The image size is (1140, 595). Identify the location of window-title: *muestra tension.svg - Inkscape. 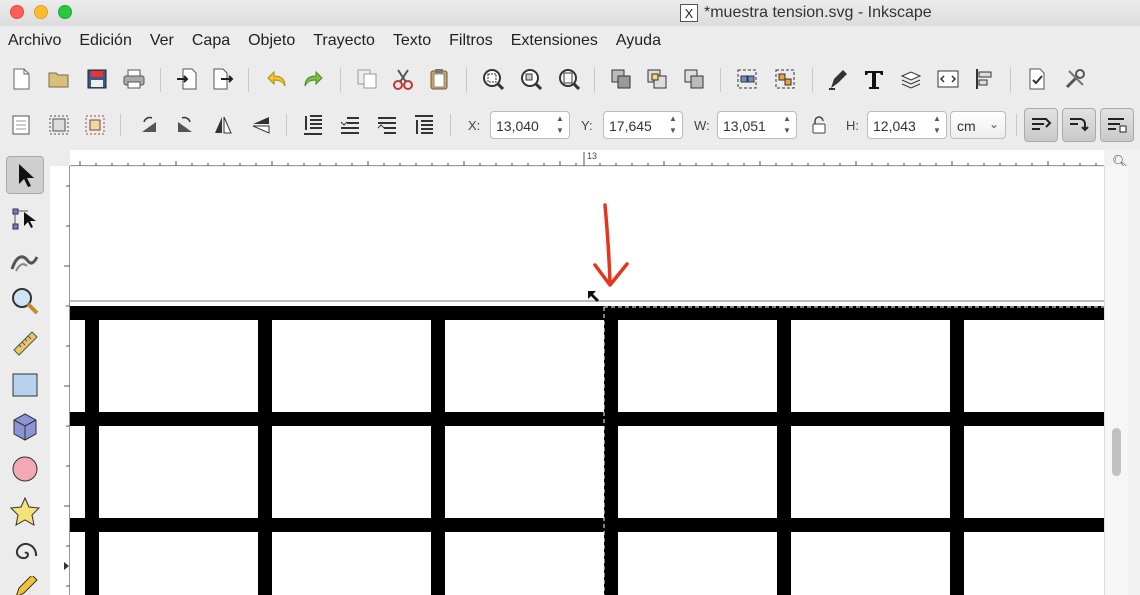
(818, 12).